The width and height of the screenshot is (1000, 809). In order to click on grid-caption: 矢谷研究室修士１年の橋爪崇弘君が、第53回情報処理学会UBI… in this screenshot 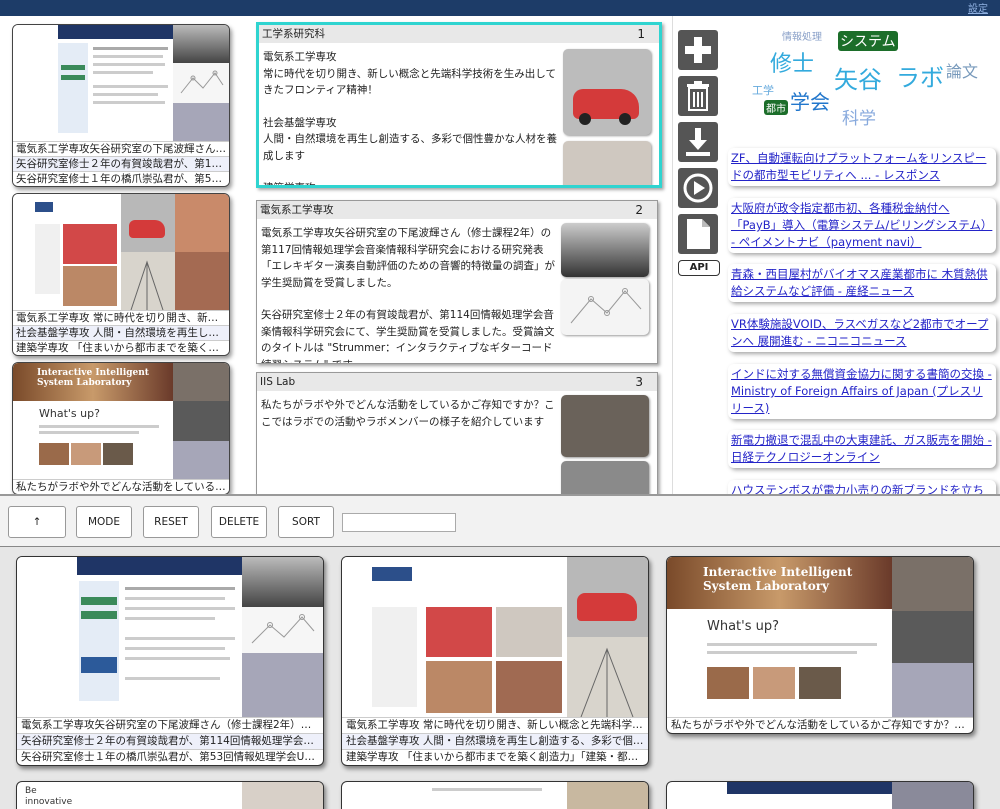, I will do `click(170, 757)`.